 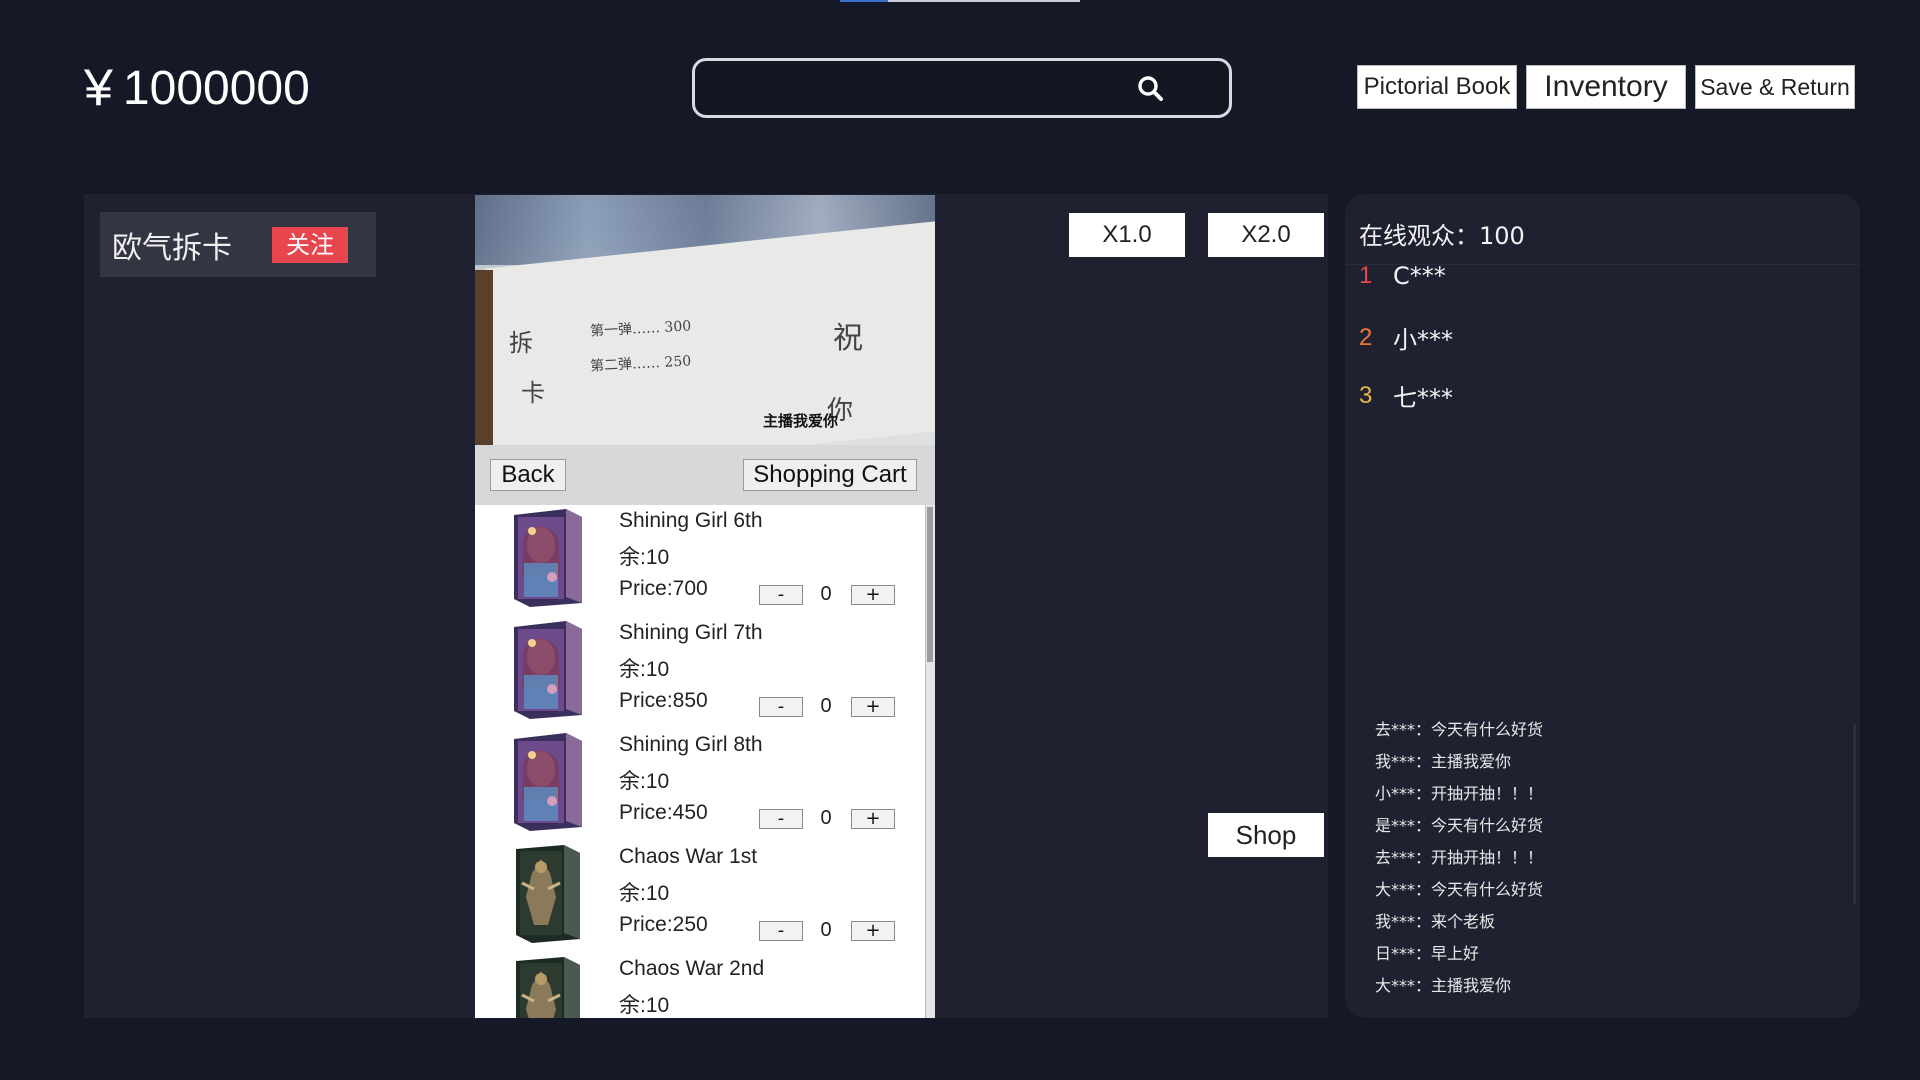 I want to click on speed-x1-button: X1.0, so click(x=1127, y=235).